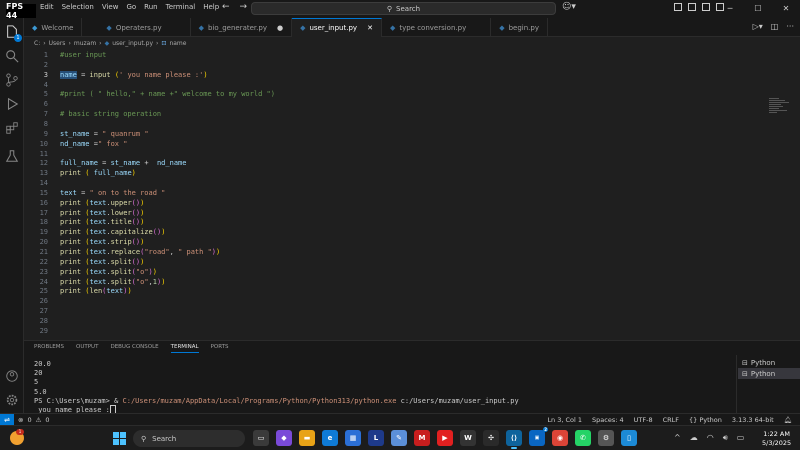  What do you see at coordinates (87, 348) in the screenshot?
I see `tab-output: OUTPUT` at bounding box center [87, 348].